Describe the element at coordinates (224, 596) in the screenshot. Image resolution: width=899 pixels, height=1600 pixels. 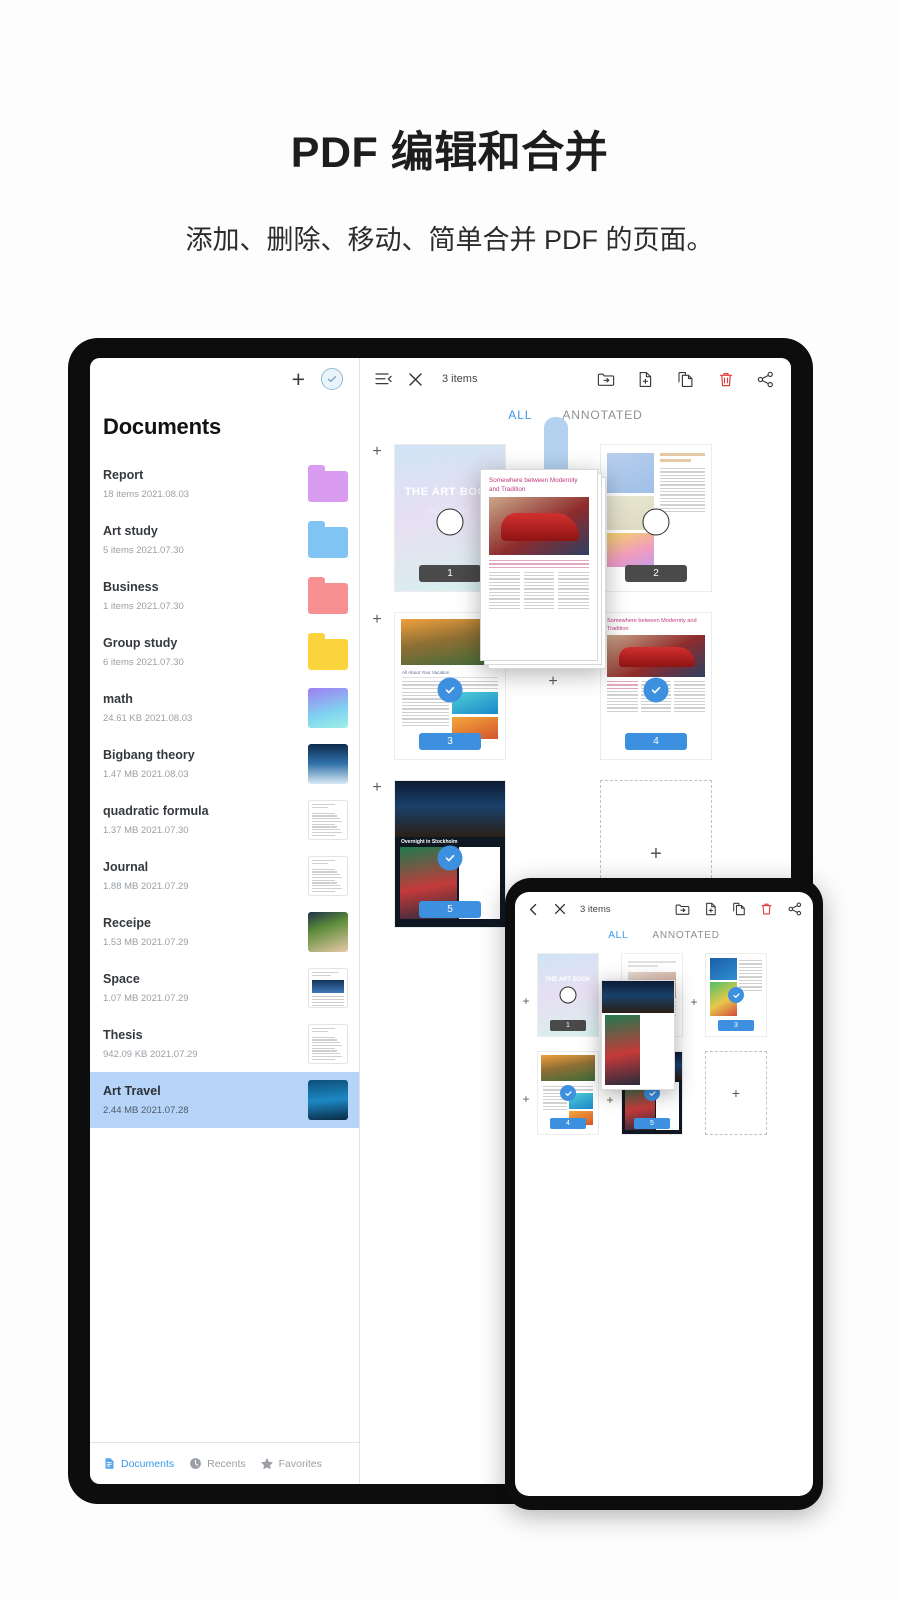
I see `file-list-item: Business 1 items 2021.07.30` at that location.